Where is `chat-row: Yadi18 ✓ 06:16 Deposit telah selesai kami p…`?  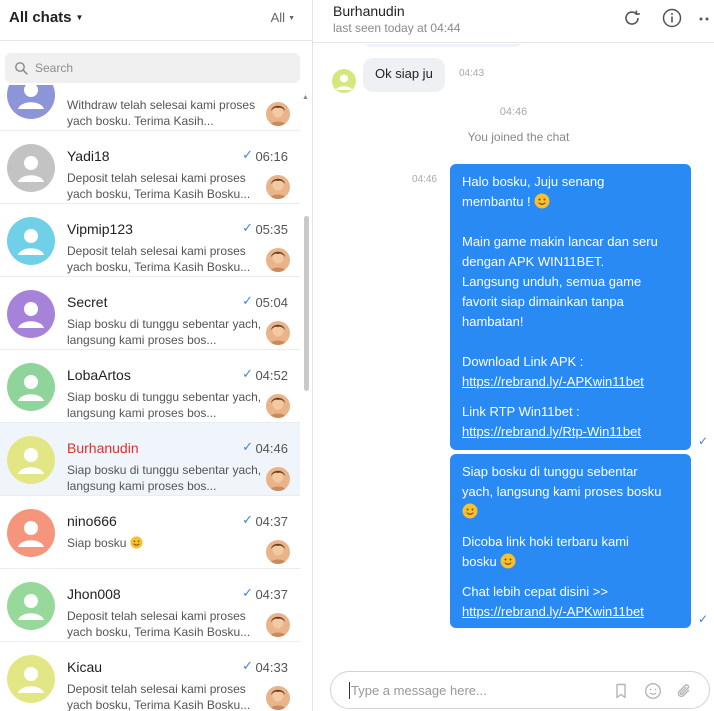 chat-row: Yadi18 ✓ 06:16 Deposit telah selesai kami p… is located at coordinates (150, 167).